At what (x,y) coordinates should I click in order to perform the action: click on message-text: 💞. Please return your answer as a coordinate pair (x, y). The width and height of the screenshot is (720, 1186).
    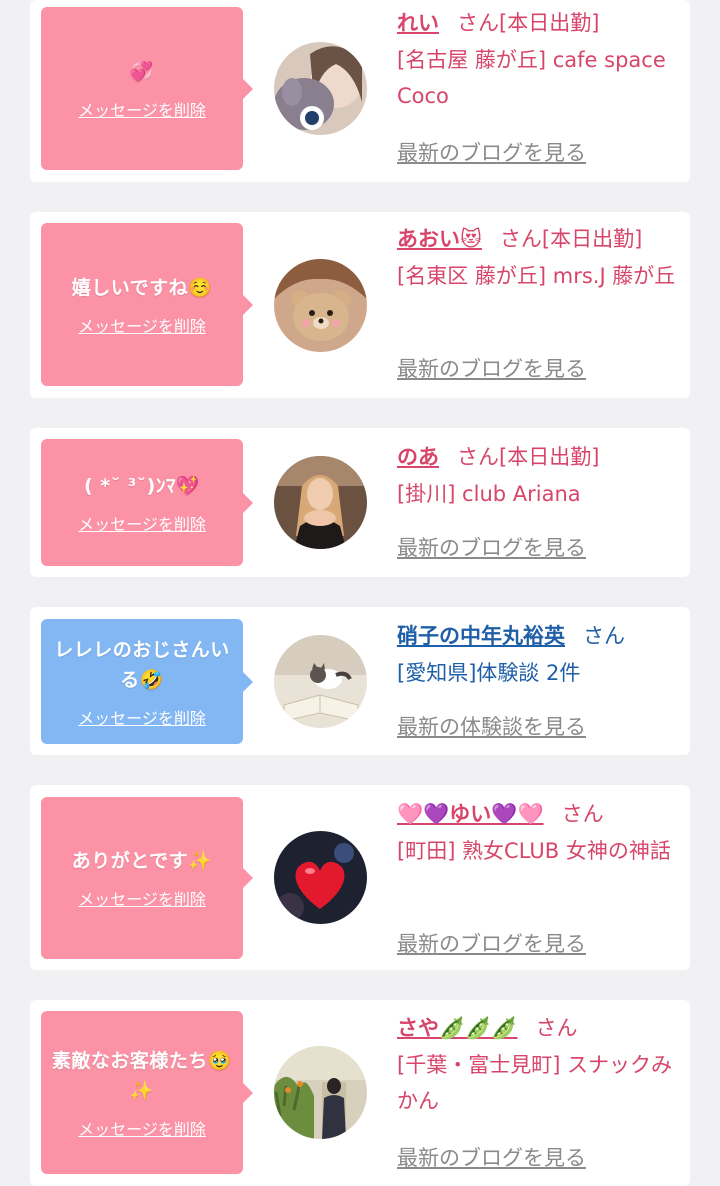
    Looking at the image, I should click on (142, 71).